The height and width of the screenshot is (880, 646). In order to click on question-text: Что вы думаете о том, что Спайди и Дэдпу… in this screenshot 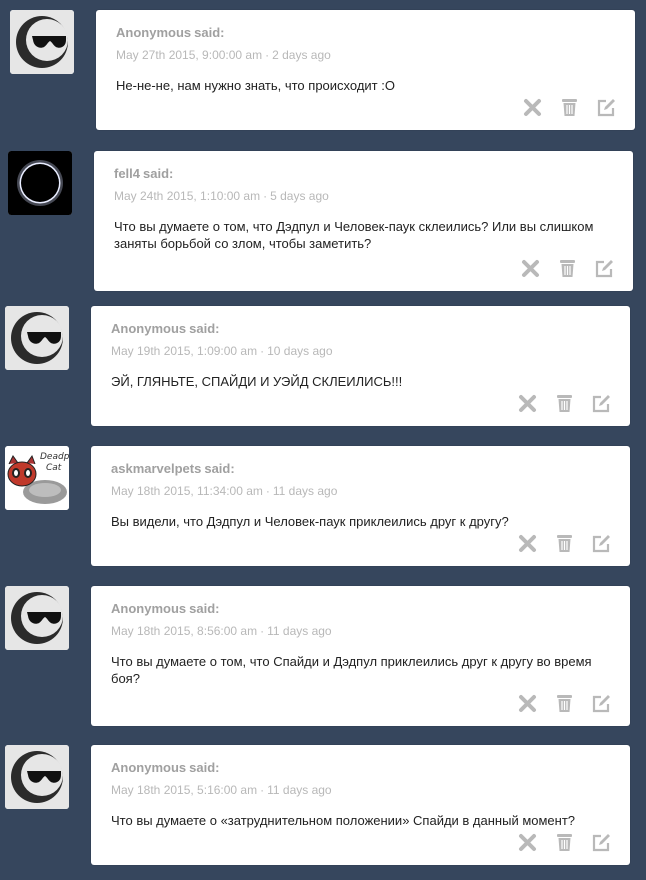, I will do `click(351, 670)`.